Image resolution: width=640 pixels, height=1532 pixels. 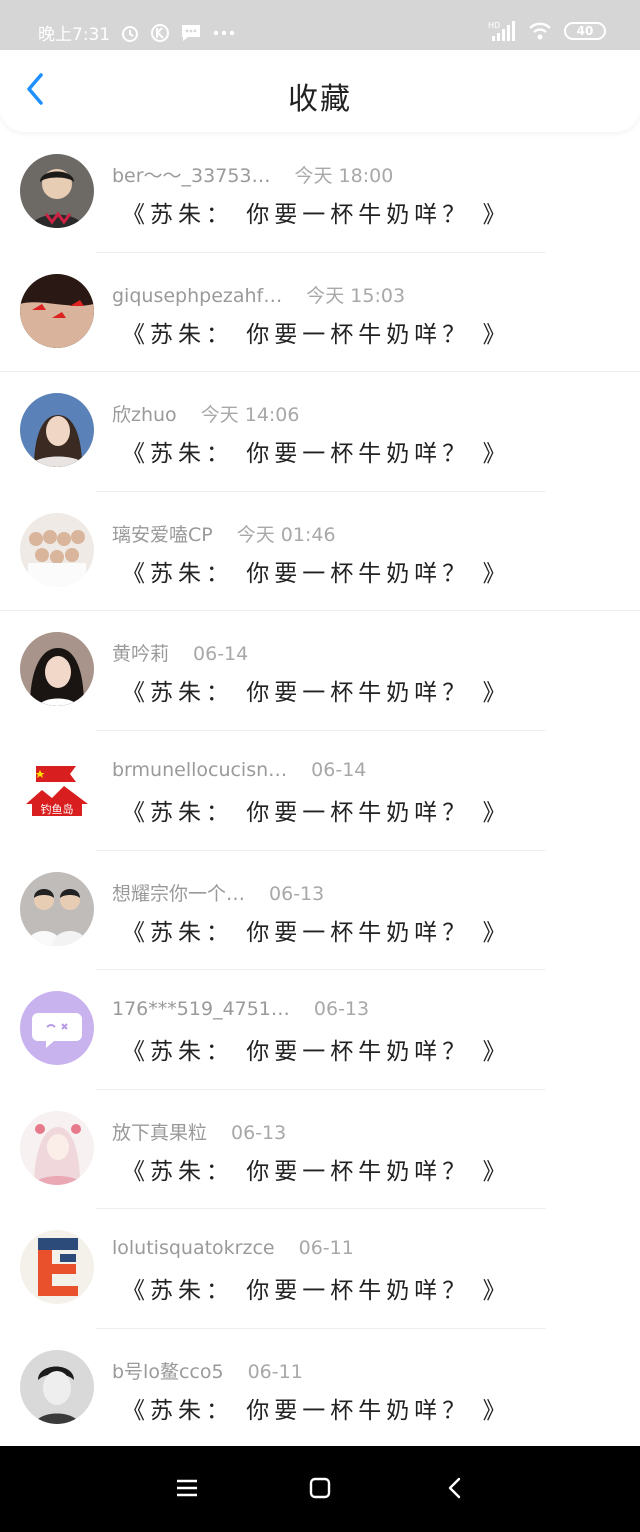 I want to click on item-meta: 放下真果粒 06-13, so click(x=199, y=1131).